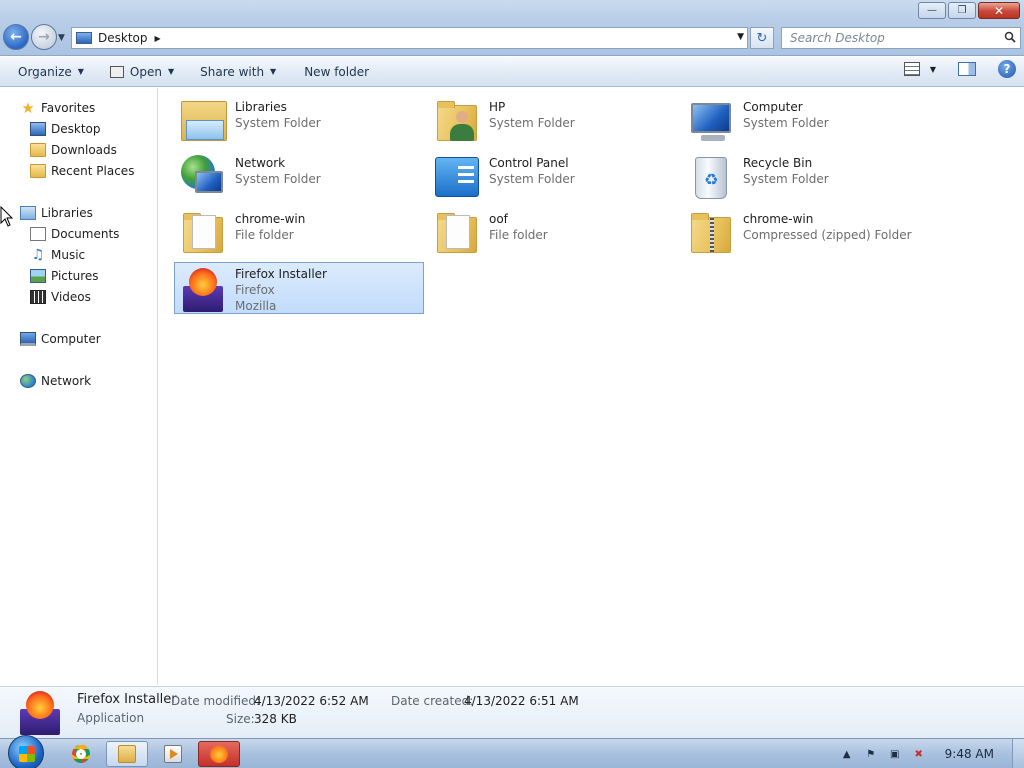  What do you see at coordinates (999, 10) in the screenshot?
I see `close-icon: ✕` at bounding box center [999, 10].